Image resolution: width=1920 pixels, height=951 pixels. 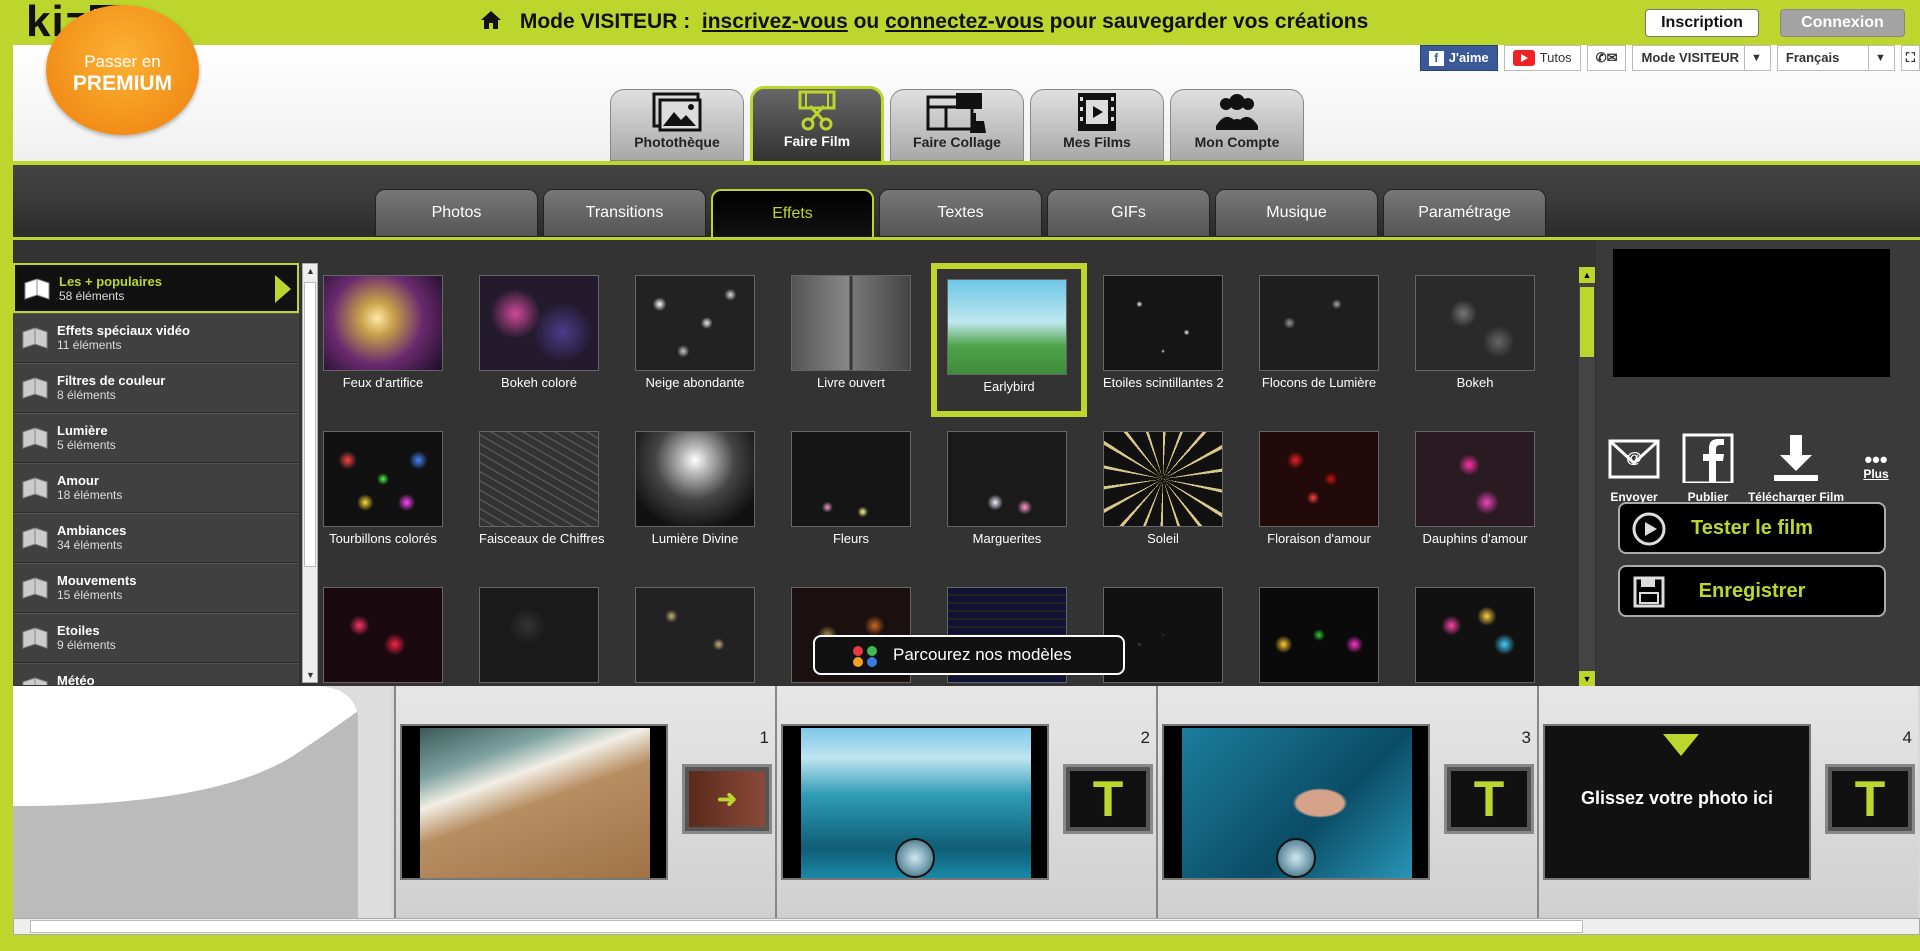 I want to click on subtab-textes: Textes, so click(x=960, y=213).